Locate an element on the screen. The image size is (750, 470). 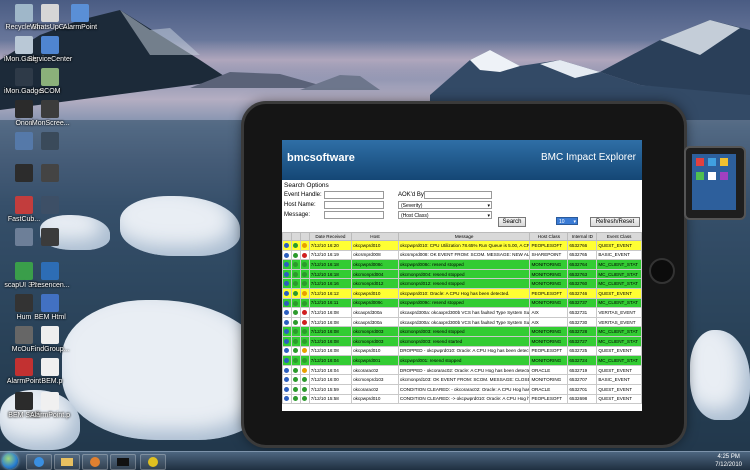
home-button is located at coordinates (662, 271).